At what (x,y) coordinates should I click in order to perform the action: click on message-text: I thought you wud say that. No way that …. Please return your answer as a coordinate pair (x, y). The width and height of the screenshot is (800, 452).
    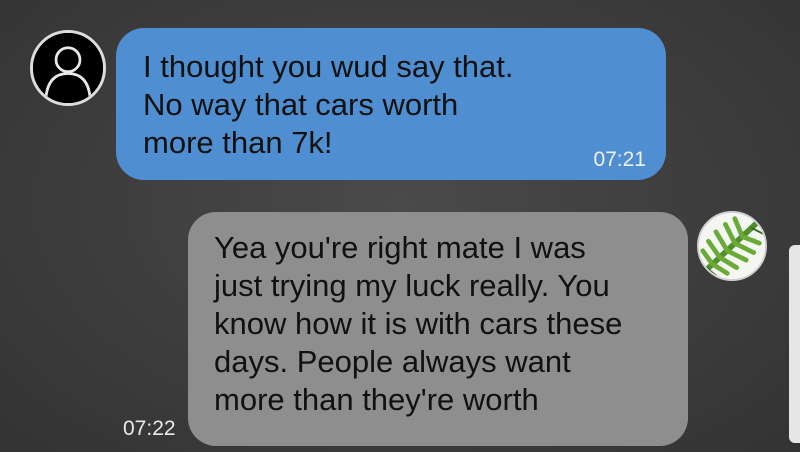
    Looking at the image, I should click on (328, 104).